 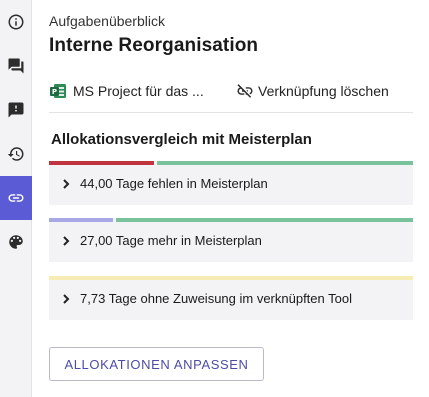 I want to click on page-title: Interne Reorganisation, so click(x=154, y=45).